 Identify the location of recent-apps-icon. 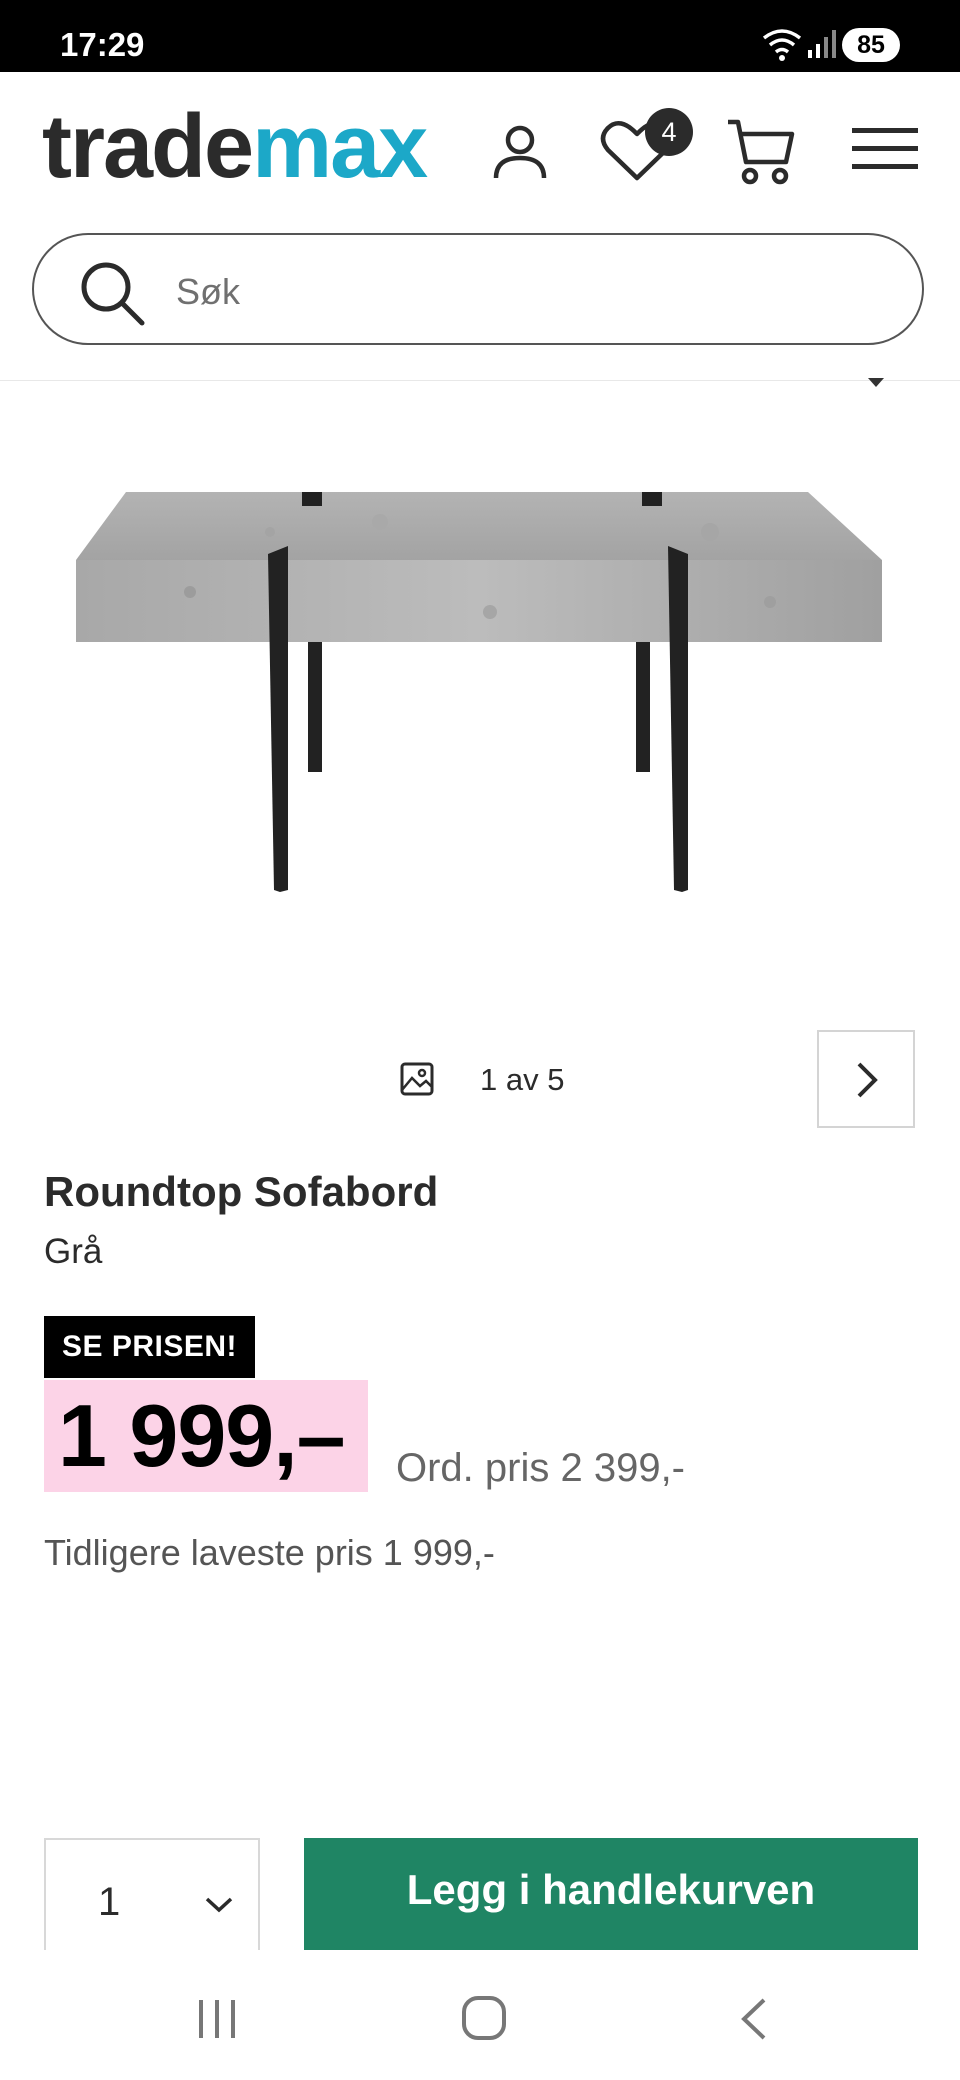
(217, 2020).